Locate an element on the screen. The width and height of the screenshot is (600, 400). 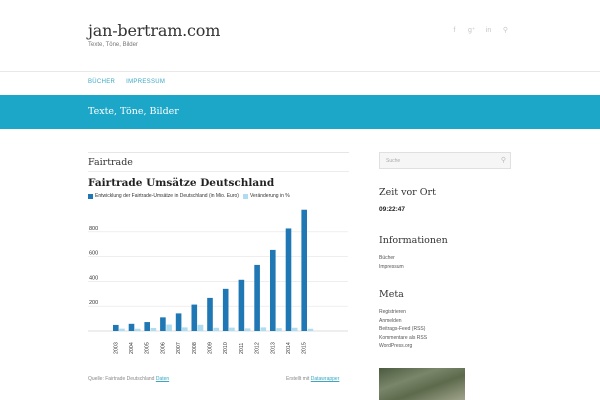
clock-value: 09:22:47 is located at coordinates (392, 209).